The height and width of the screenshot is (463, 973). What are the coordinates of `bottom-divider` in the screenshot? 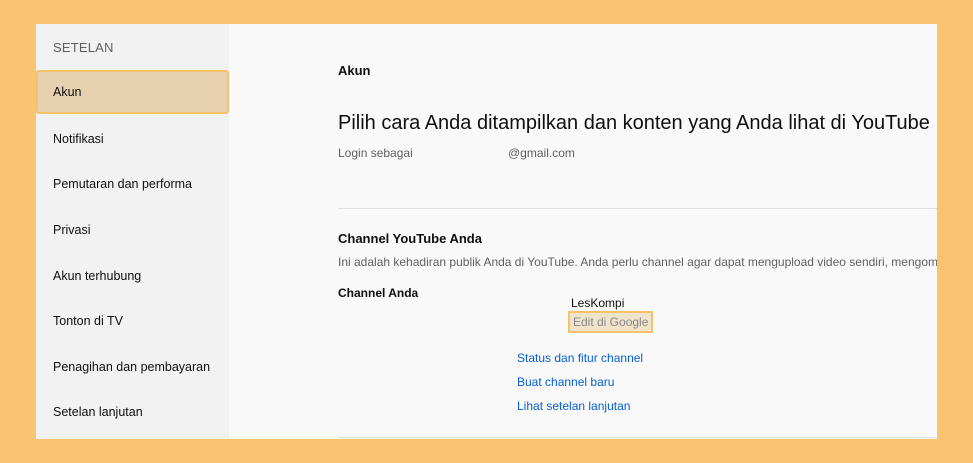 It's located at (637, 437).